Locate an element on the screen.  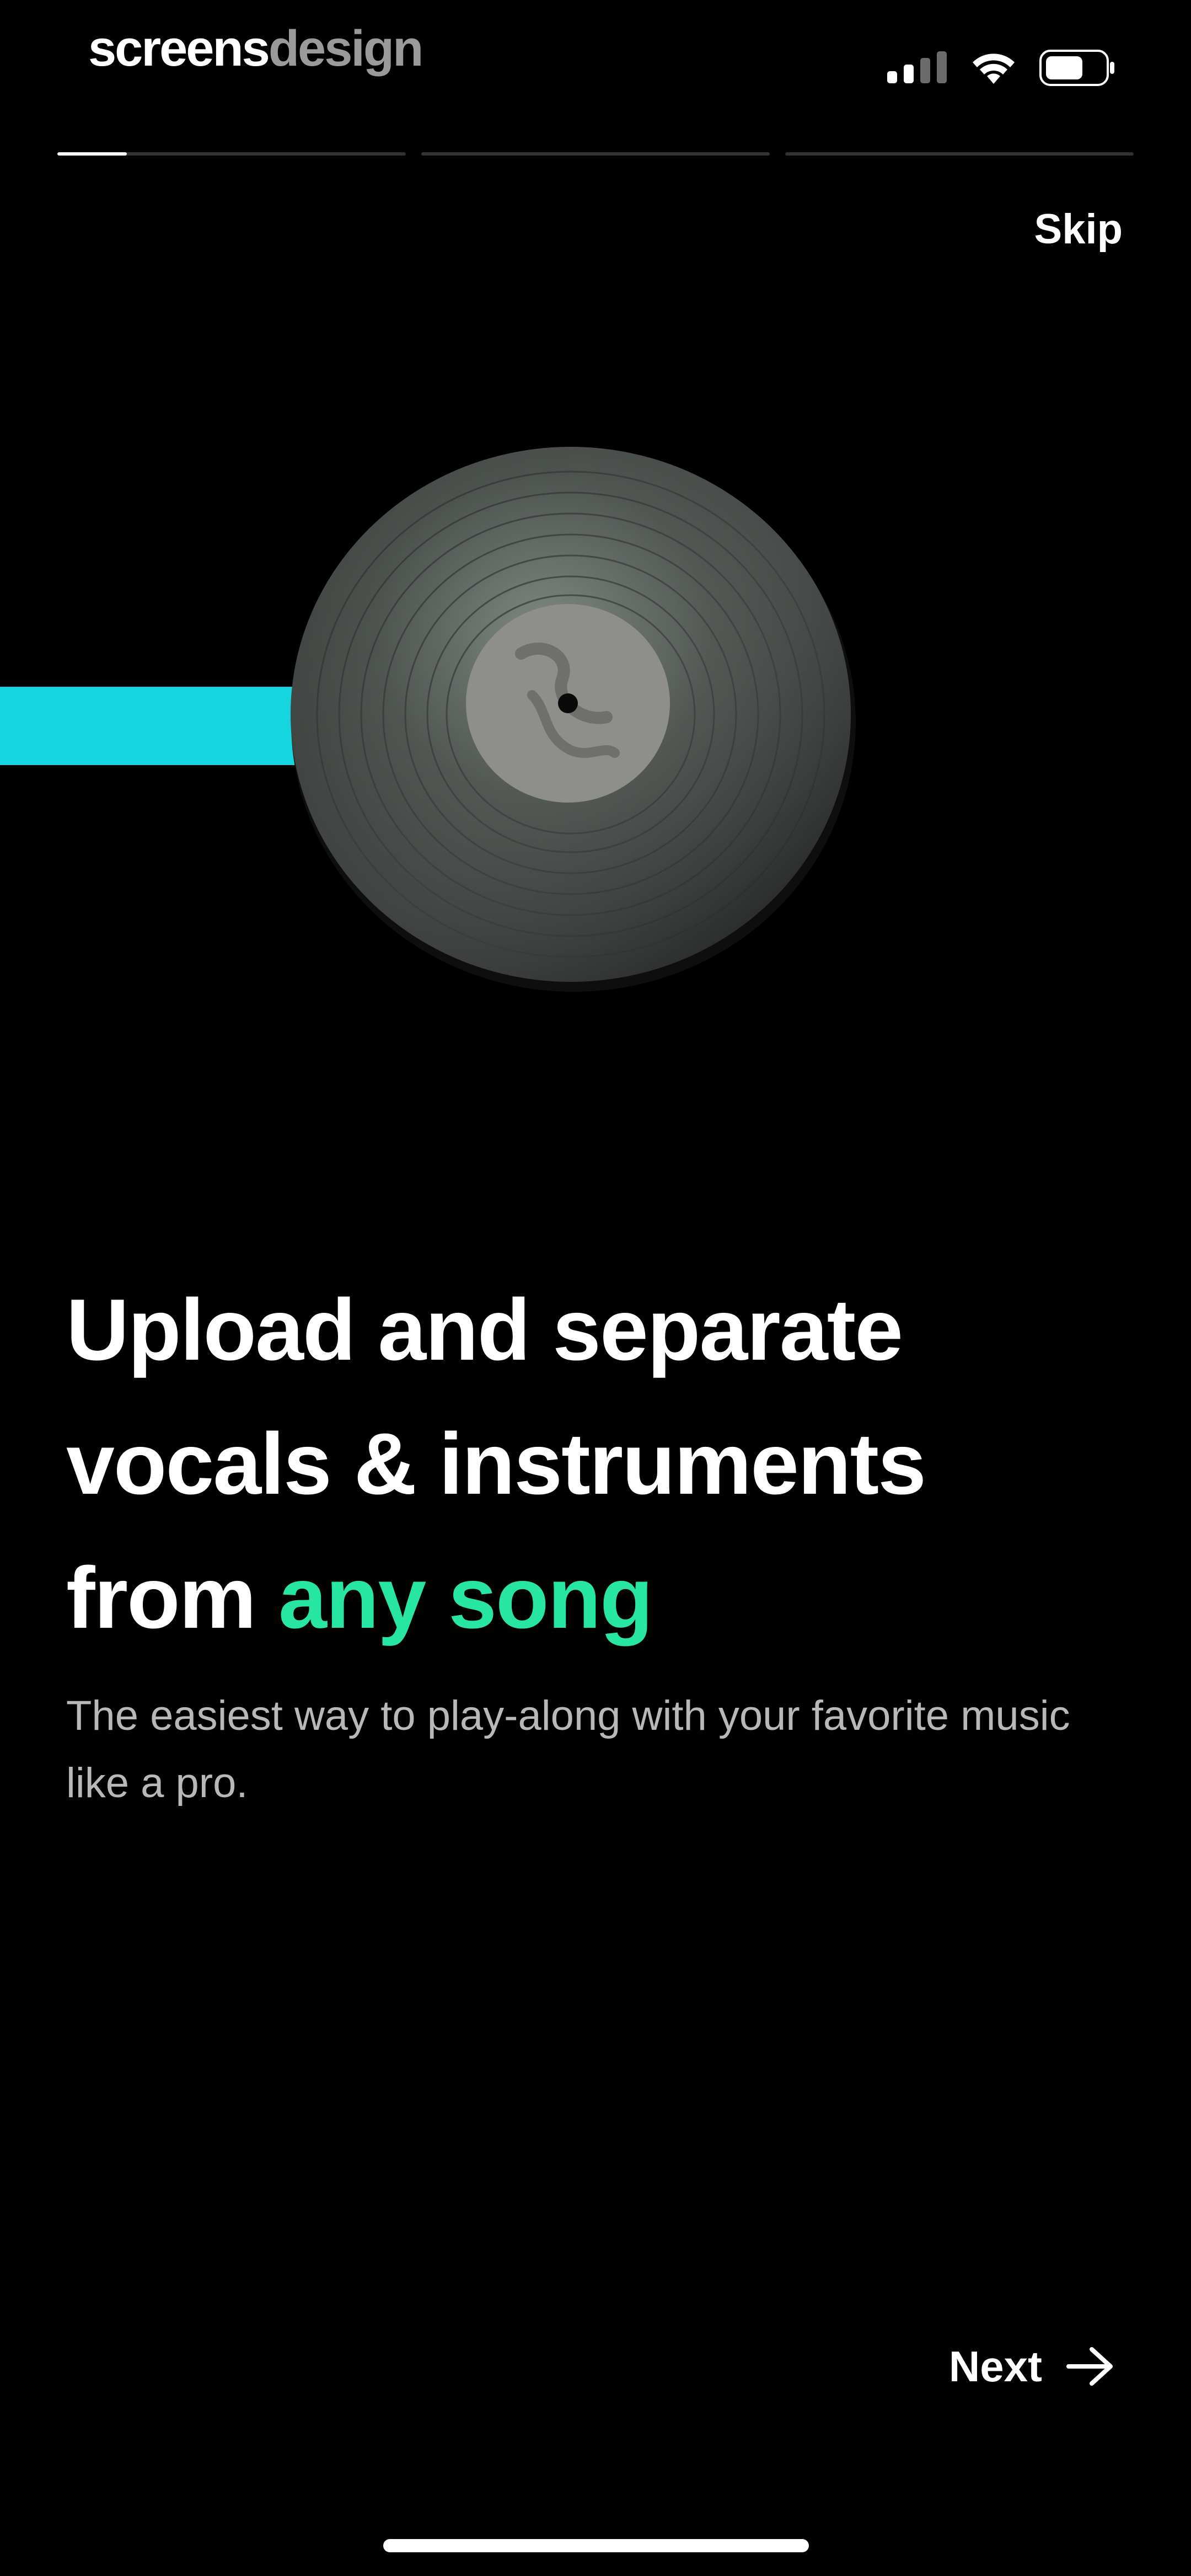
wifi-icon is located at coordinates (994, 69).